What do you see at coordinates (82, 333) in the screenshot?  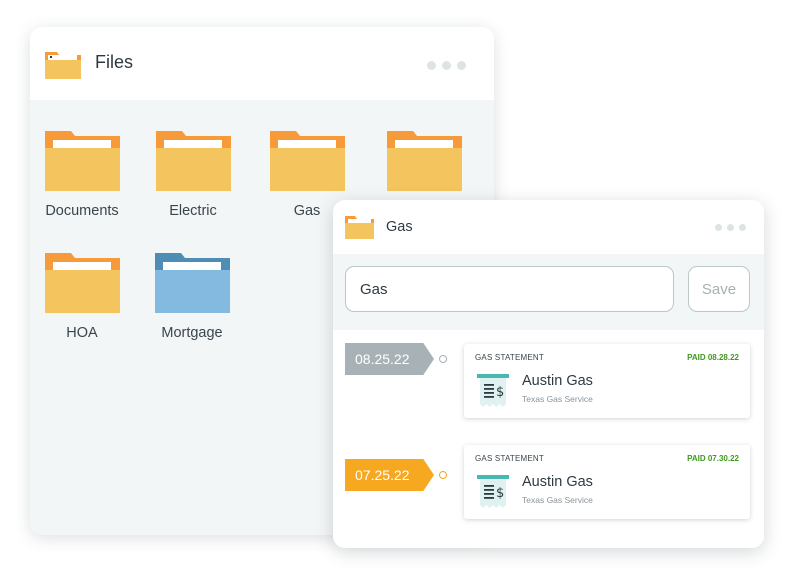 I see `folder-label: HOA` at bounding box center [82, 333].